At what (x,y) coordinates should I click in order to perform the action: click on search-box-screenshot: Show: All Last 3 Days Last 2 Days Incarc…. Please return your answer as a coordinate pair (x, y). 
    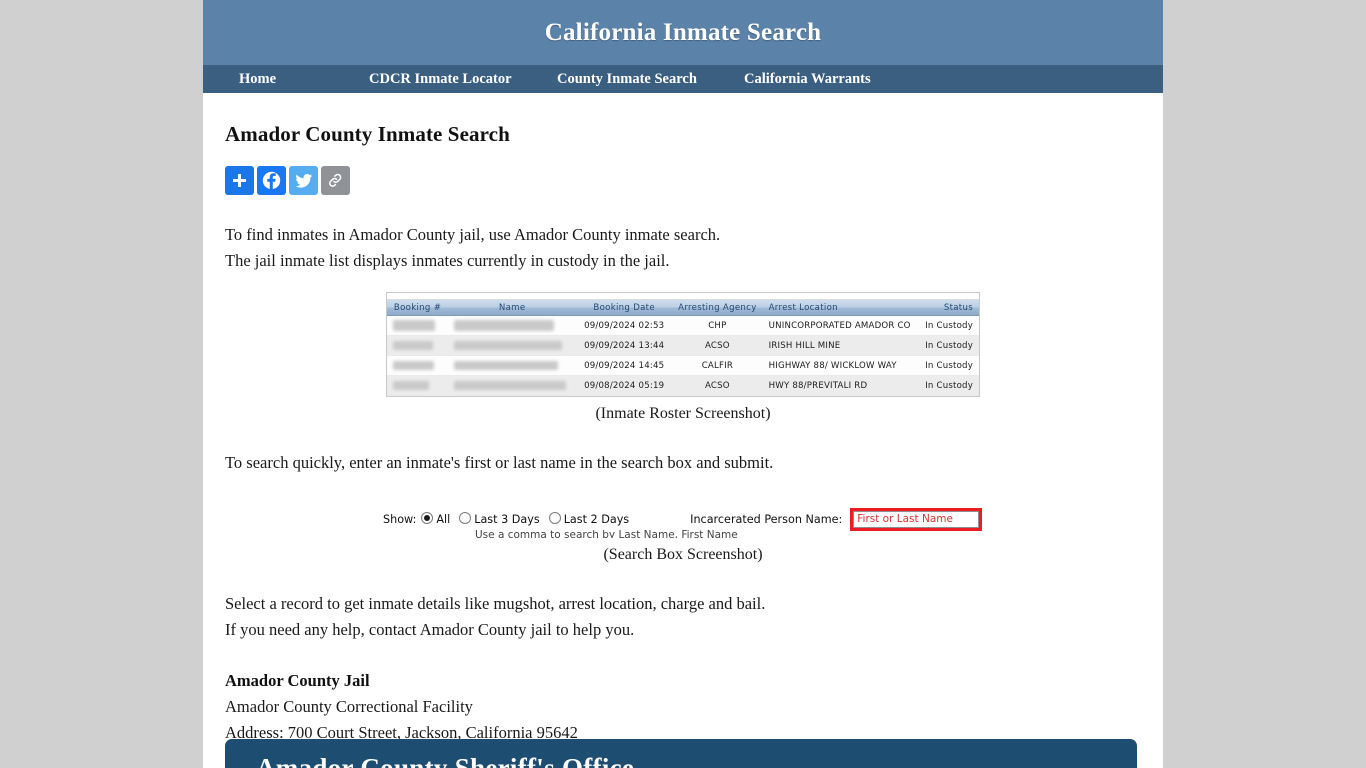
    Looking at the image, I should click on (683, 523).